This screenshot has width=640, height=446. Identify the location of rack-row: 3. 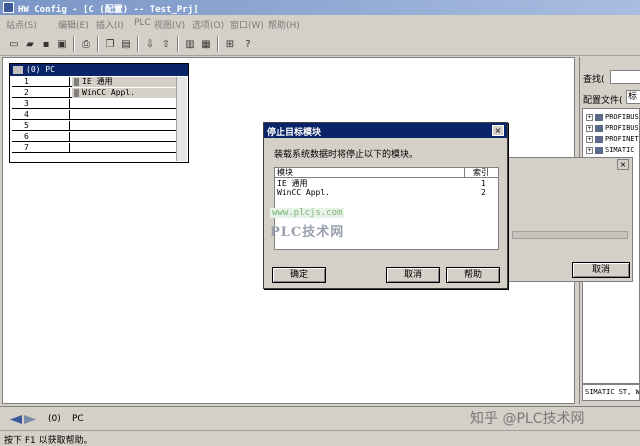
(99, 104).